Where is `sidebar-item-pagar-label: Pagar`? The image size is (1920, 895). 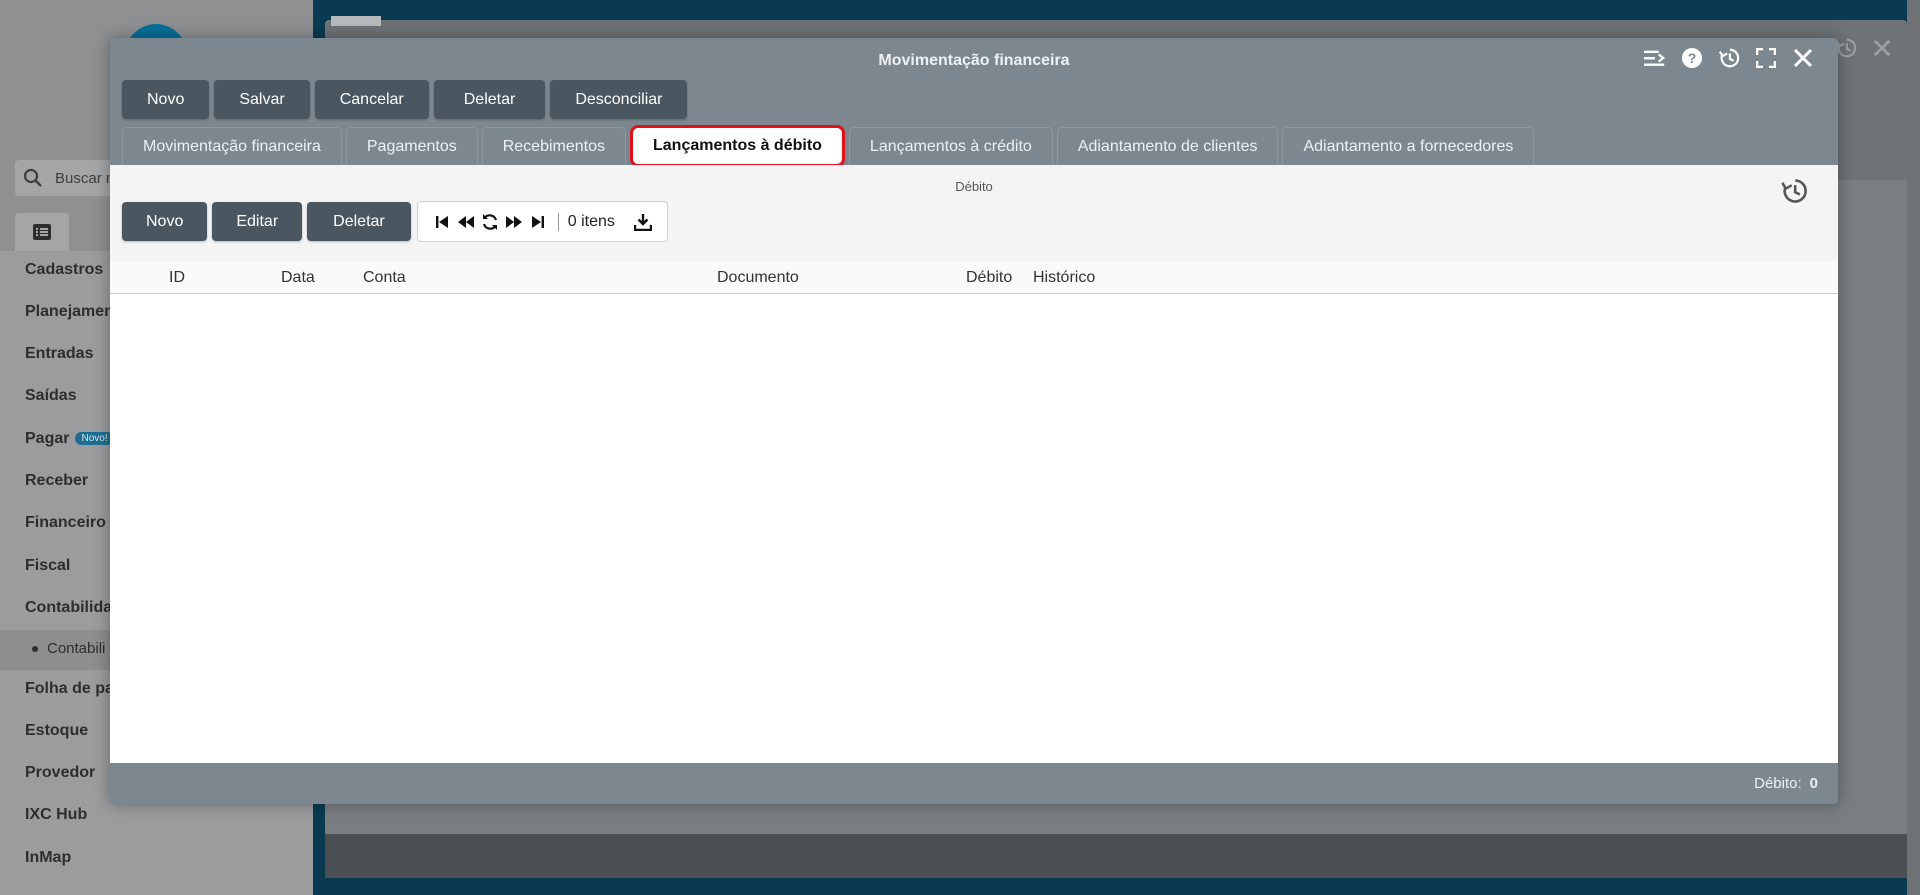 sidebar-item-pagar-label: Pagar is located at coordinates (47, 438).